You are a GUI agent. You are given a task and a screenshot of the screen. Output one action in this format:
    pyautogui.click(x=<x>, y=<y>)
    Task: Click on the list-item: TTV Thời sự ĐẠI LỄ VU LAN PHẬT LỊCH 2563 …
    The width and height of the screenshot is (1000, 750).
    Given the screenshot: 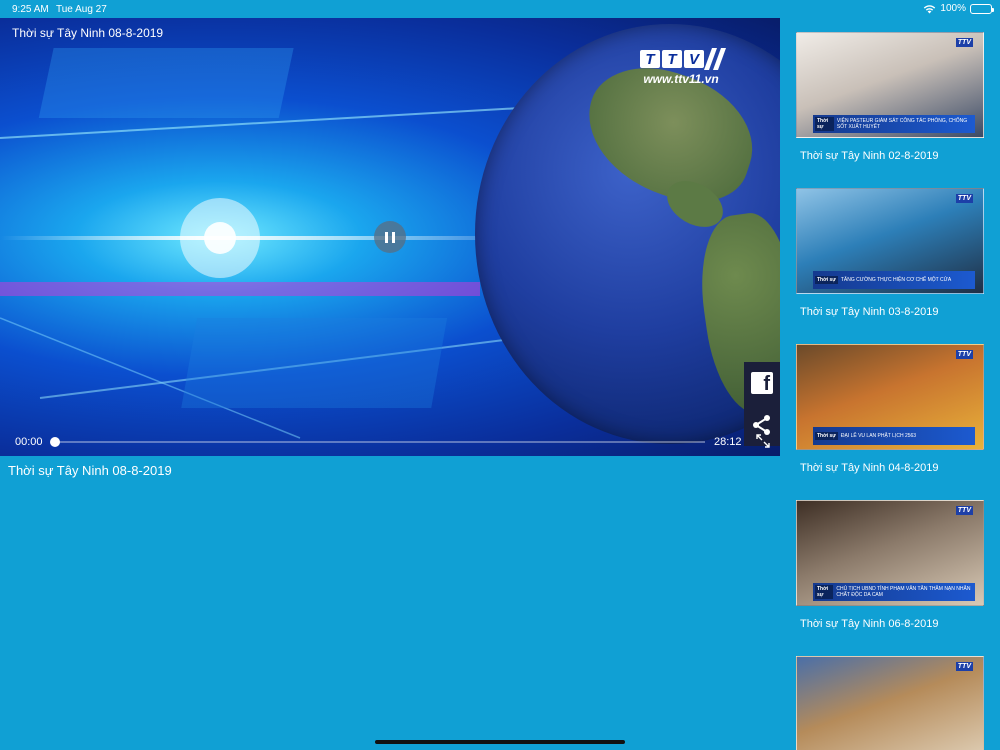 What is the action you would take?
    pyautogui.click(x=890, y=409)
    